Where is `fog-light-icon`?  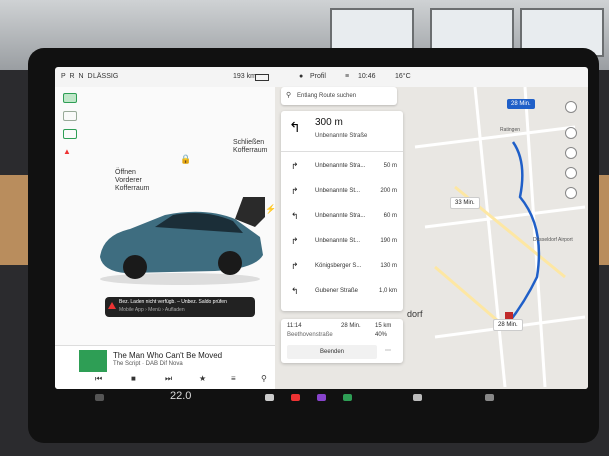
fog-light-icon is located at coordinates (70, 116).